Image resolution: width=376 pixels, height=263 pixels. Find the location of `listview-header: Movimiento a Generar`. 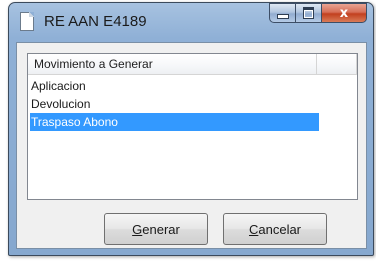

listview-header: Movimiento a Generar is located at coordinates (192, 64).